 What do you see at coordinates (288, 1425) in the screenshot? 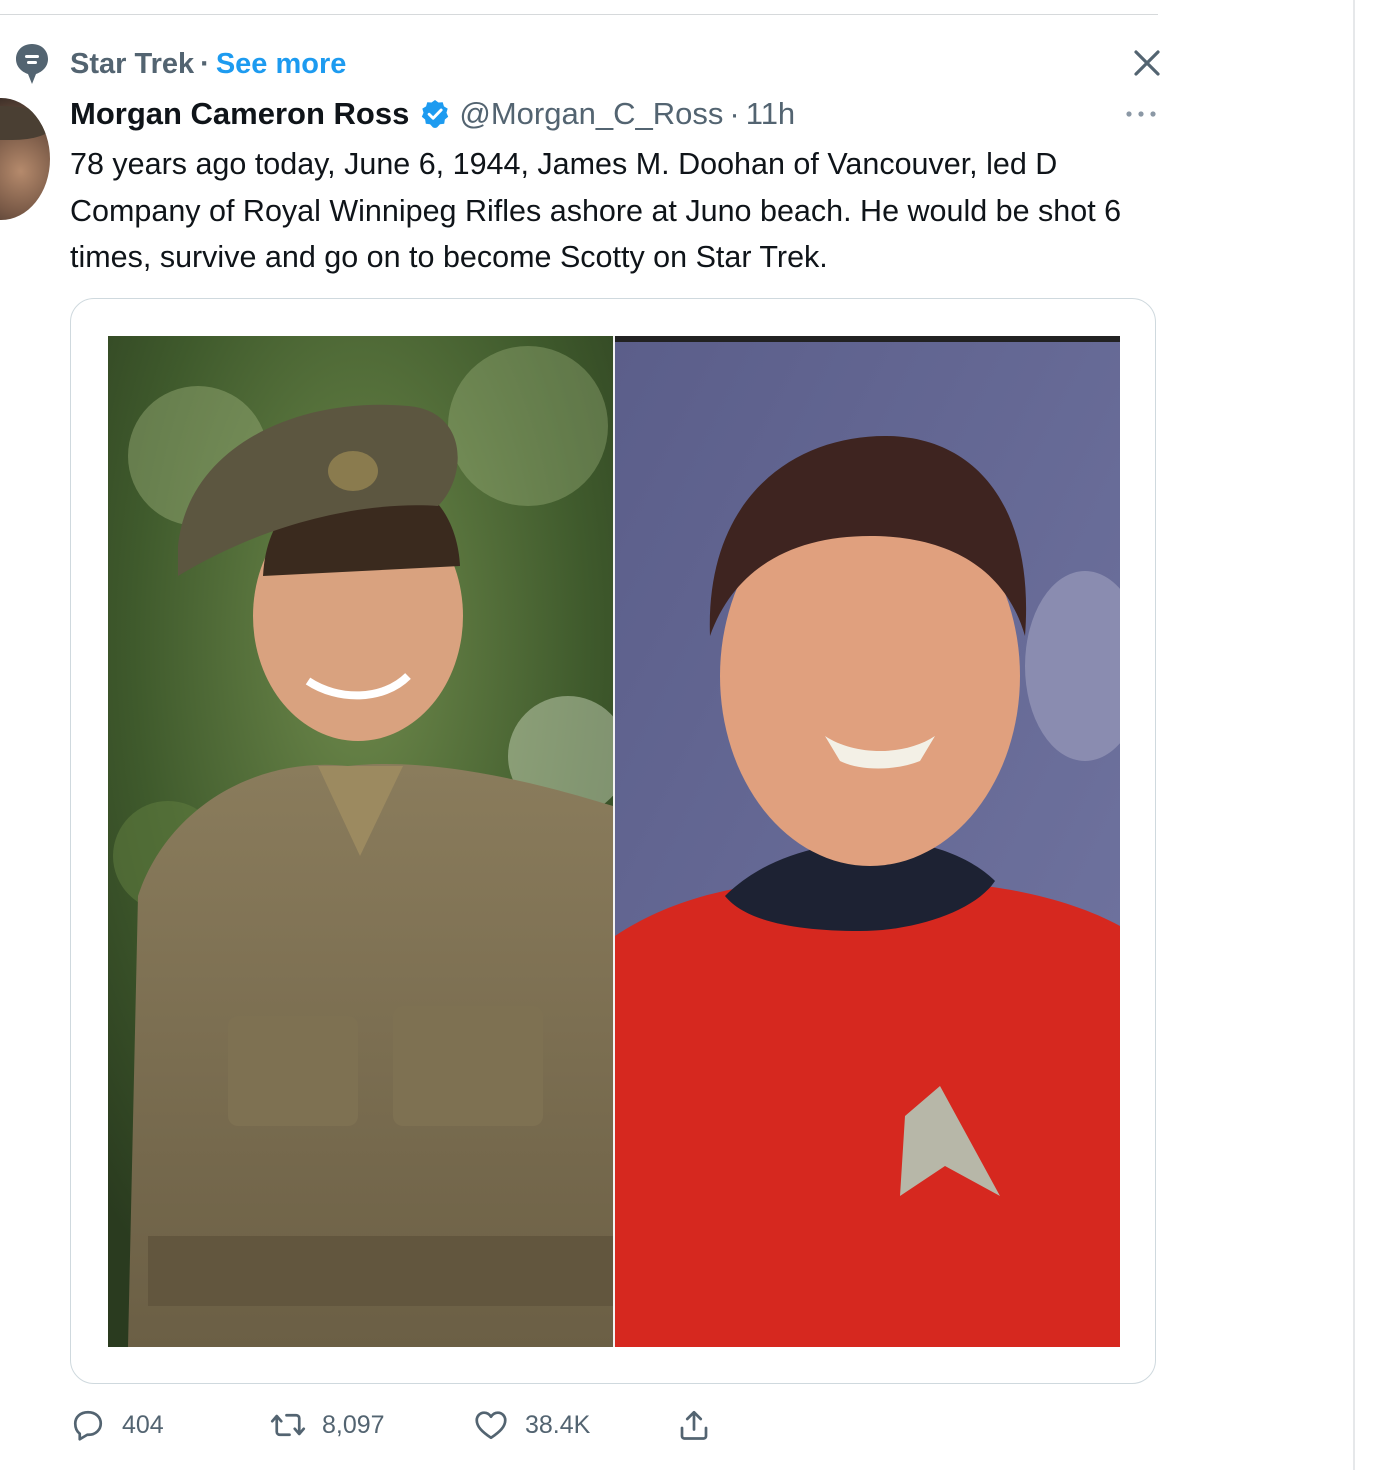
I see `retweet-icon` at bounding box center [288, 1425].